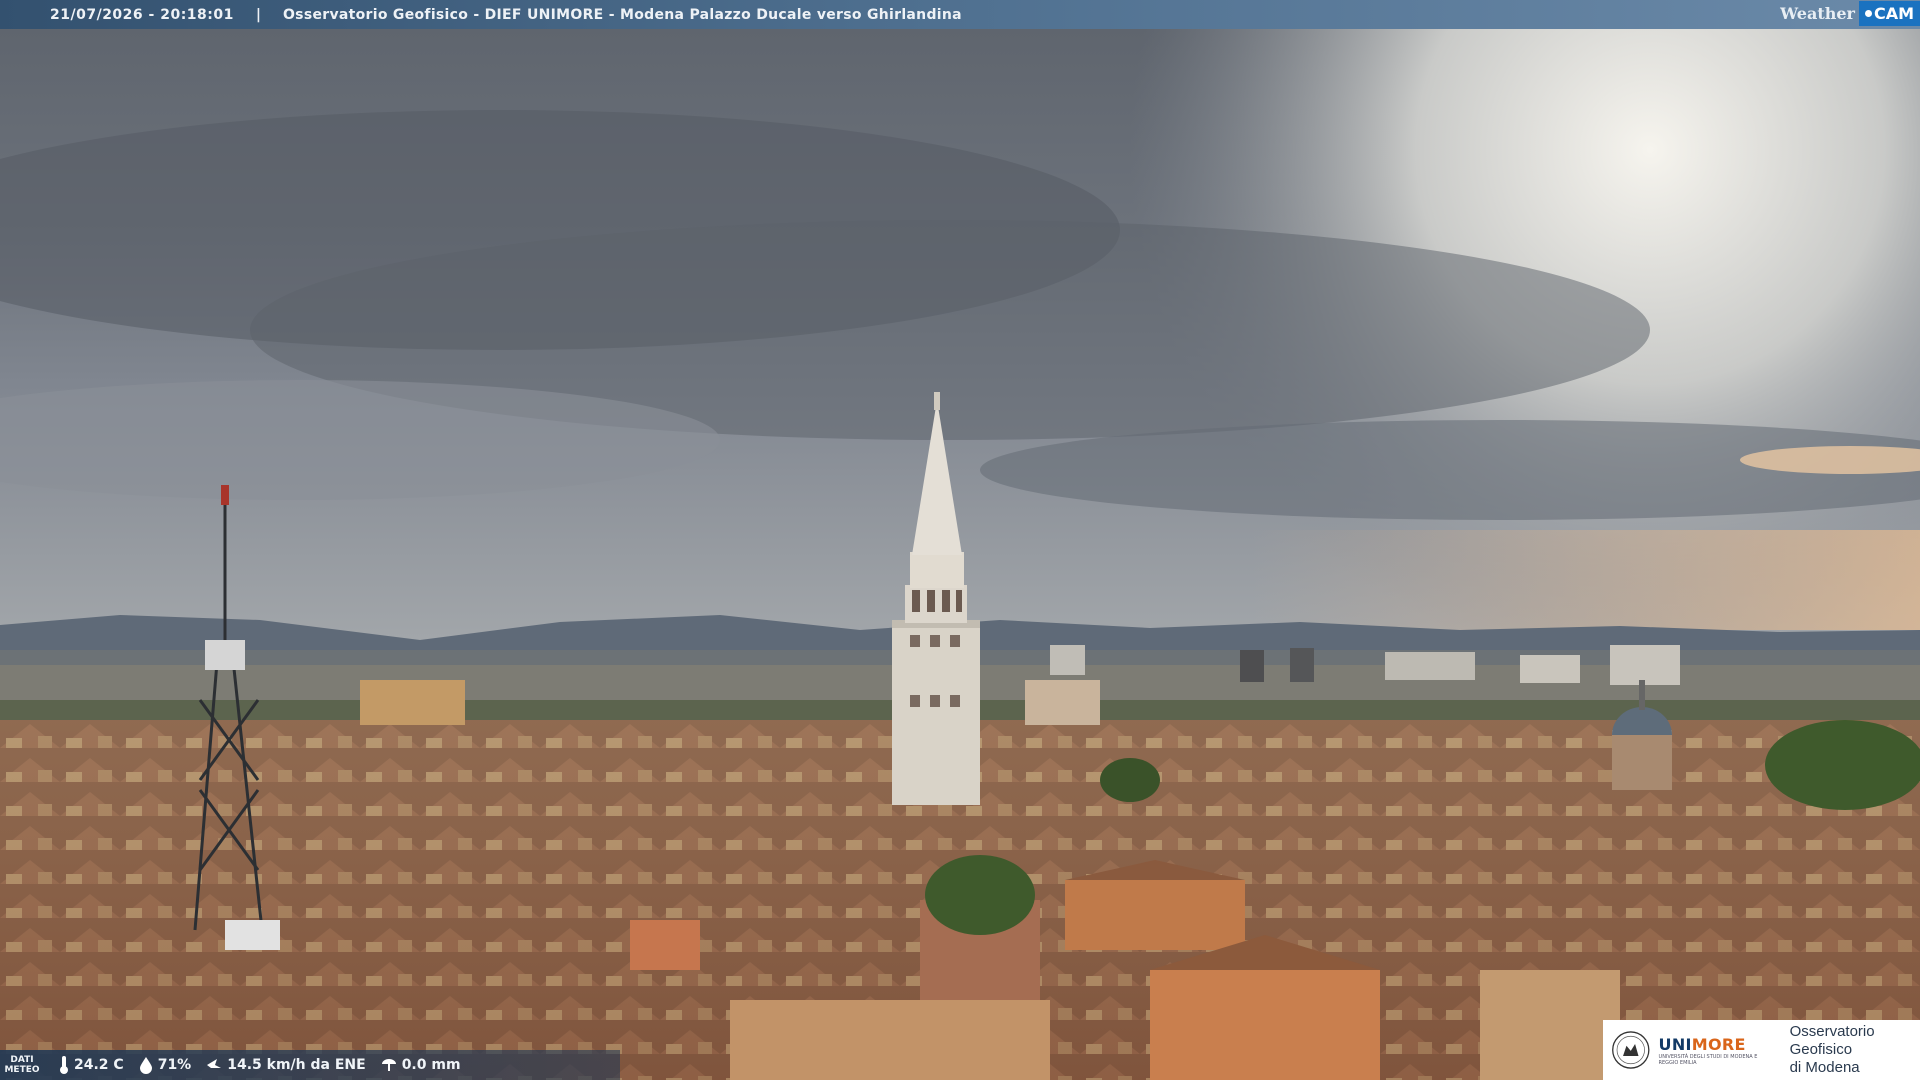 This screenshot has height=1080, width=1920. I want to click on university-seal-icon, so click(1631, 1050).